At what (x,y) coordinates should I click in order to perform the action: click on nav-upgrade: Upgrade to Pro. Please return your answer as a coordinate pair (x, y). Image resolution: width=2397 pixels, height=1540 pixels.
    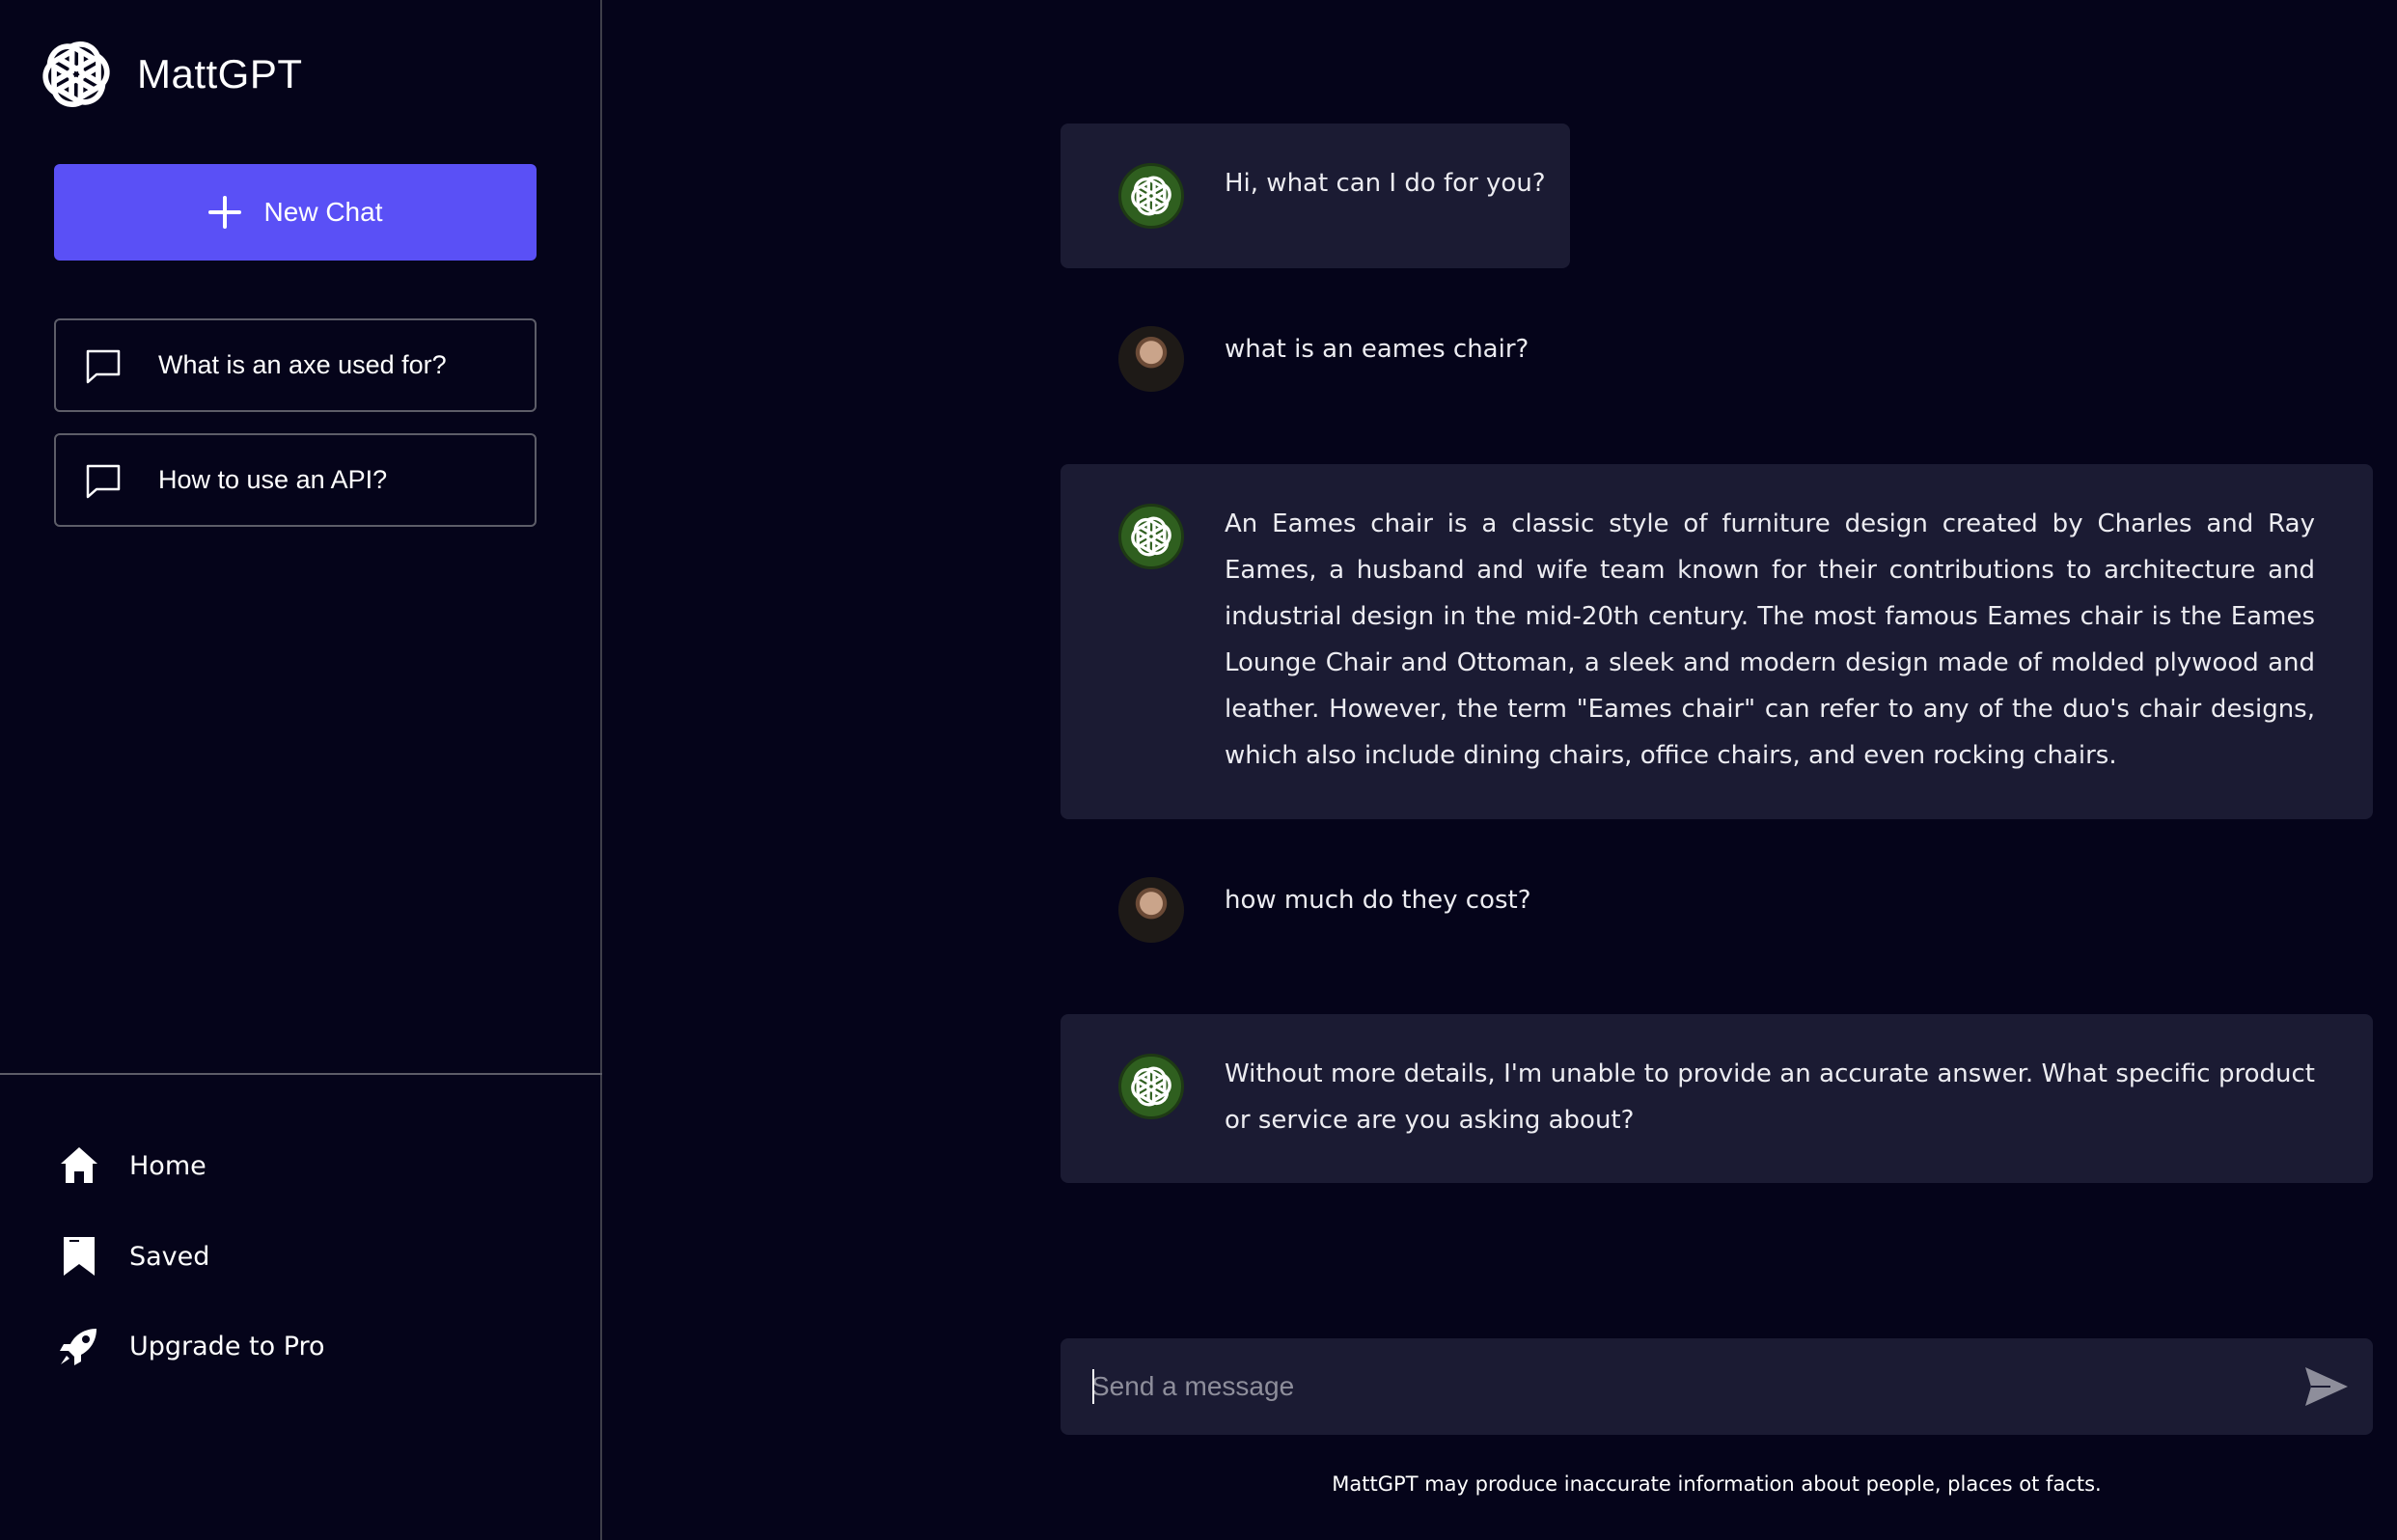
    Looking at the image, I should click on (191, 1346).